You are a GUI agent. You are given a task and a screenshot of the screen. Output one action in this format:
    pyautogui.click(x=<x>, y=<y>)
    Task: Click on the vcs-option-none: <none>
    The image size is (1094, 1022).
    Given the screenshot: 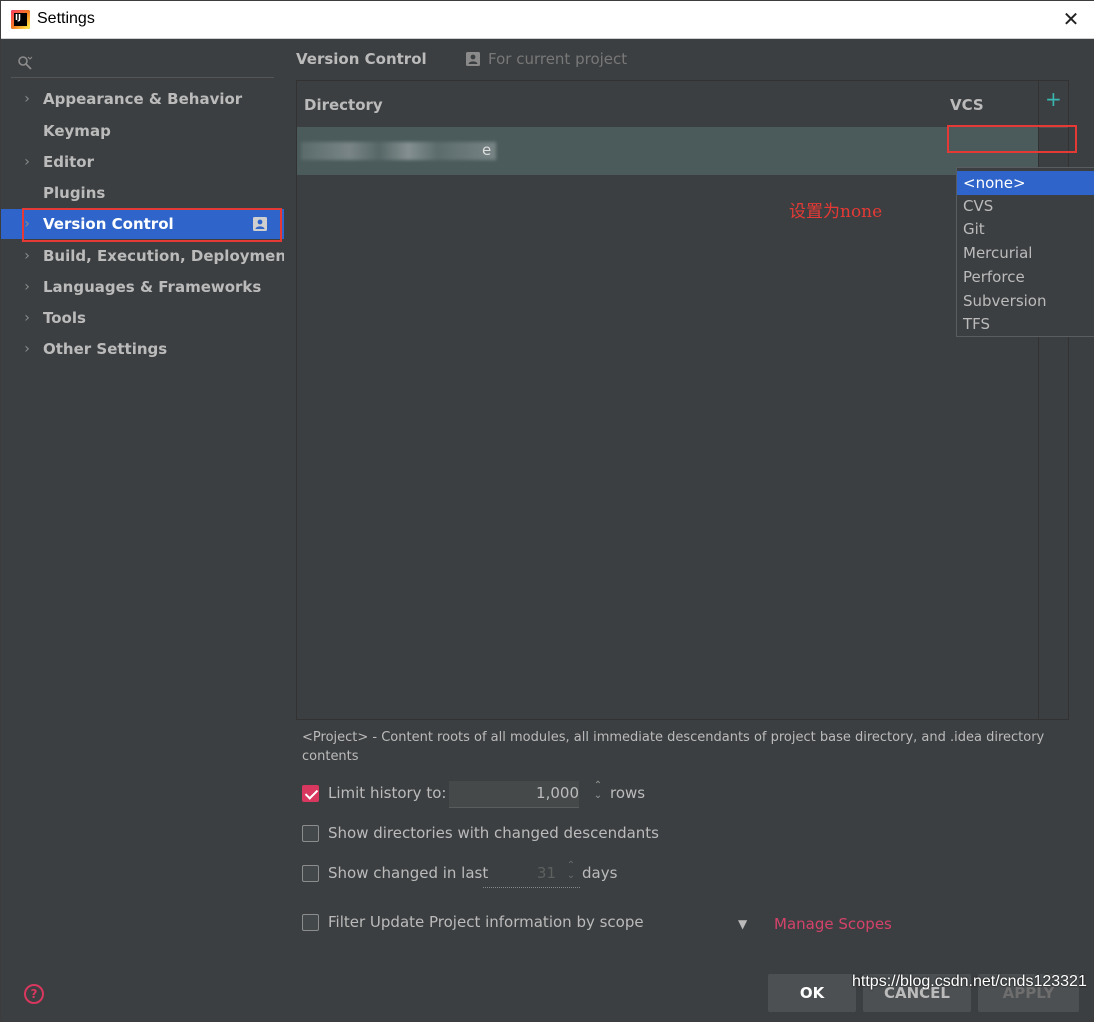 What is the action you would take?
    pyautogui.click(x=1025, y=183)
    